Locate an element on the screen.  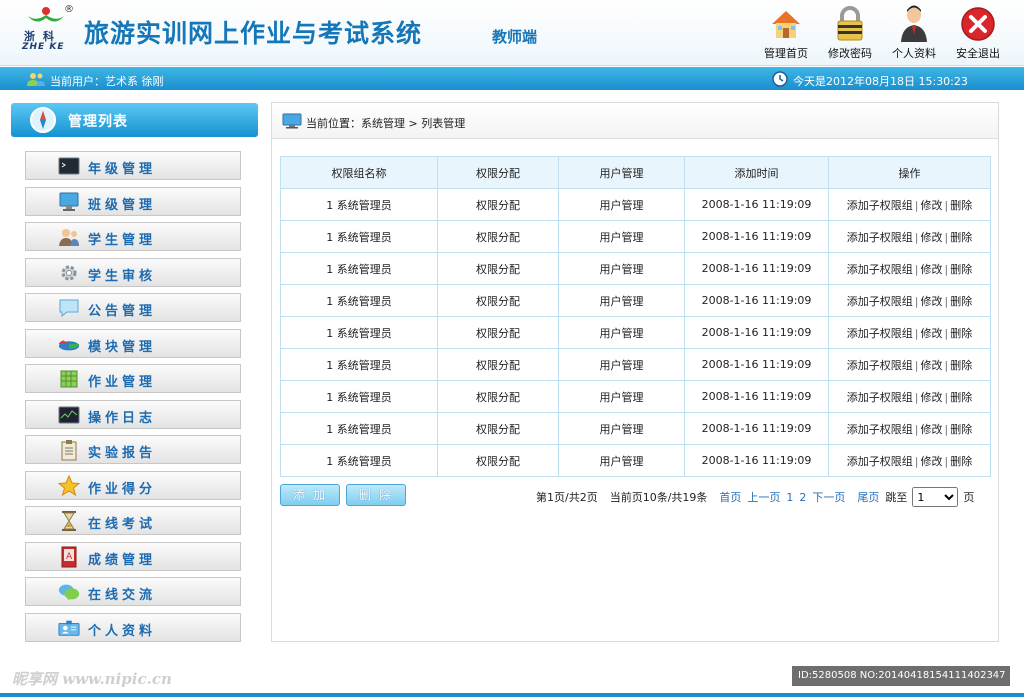
sidebar-item-online-exam: 在线考试 is located at coordinates (133, 520).